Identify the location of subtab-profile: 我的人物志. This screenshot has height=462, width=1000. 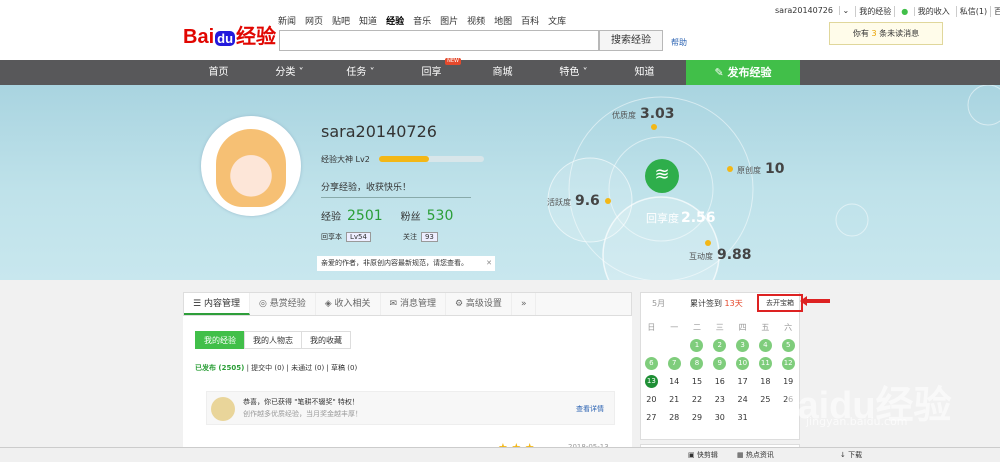
(273, 340).